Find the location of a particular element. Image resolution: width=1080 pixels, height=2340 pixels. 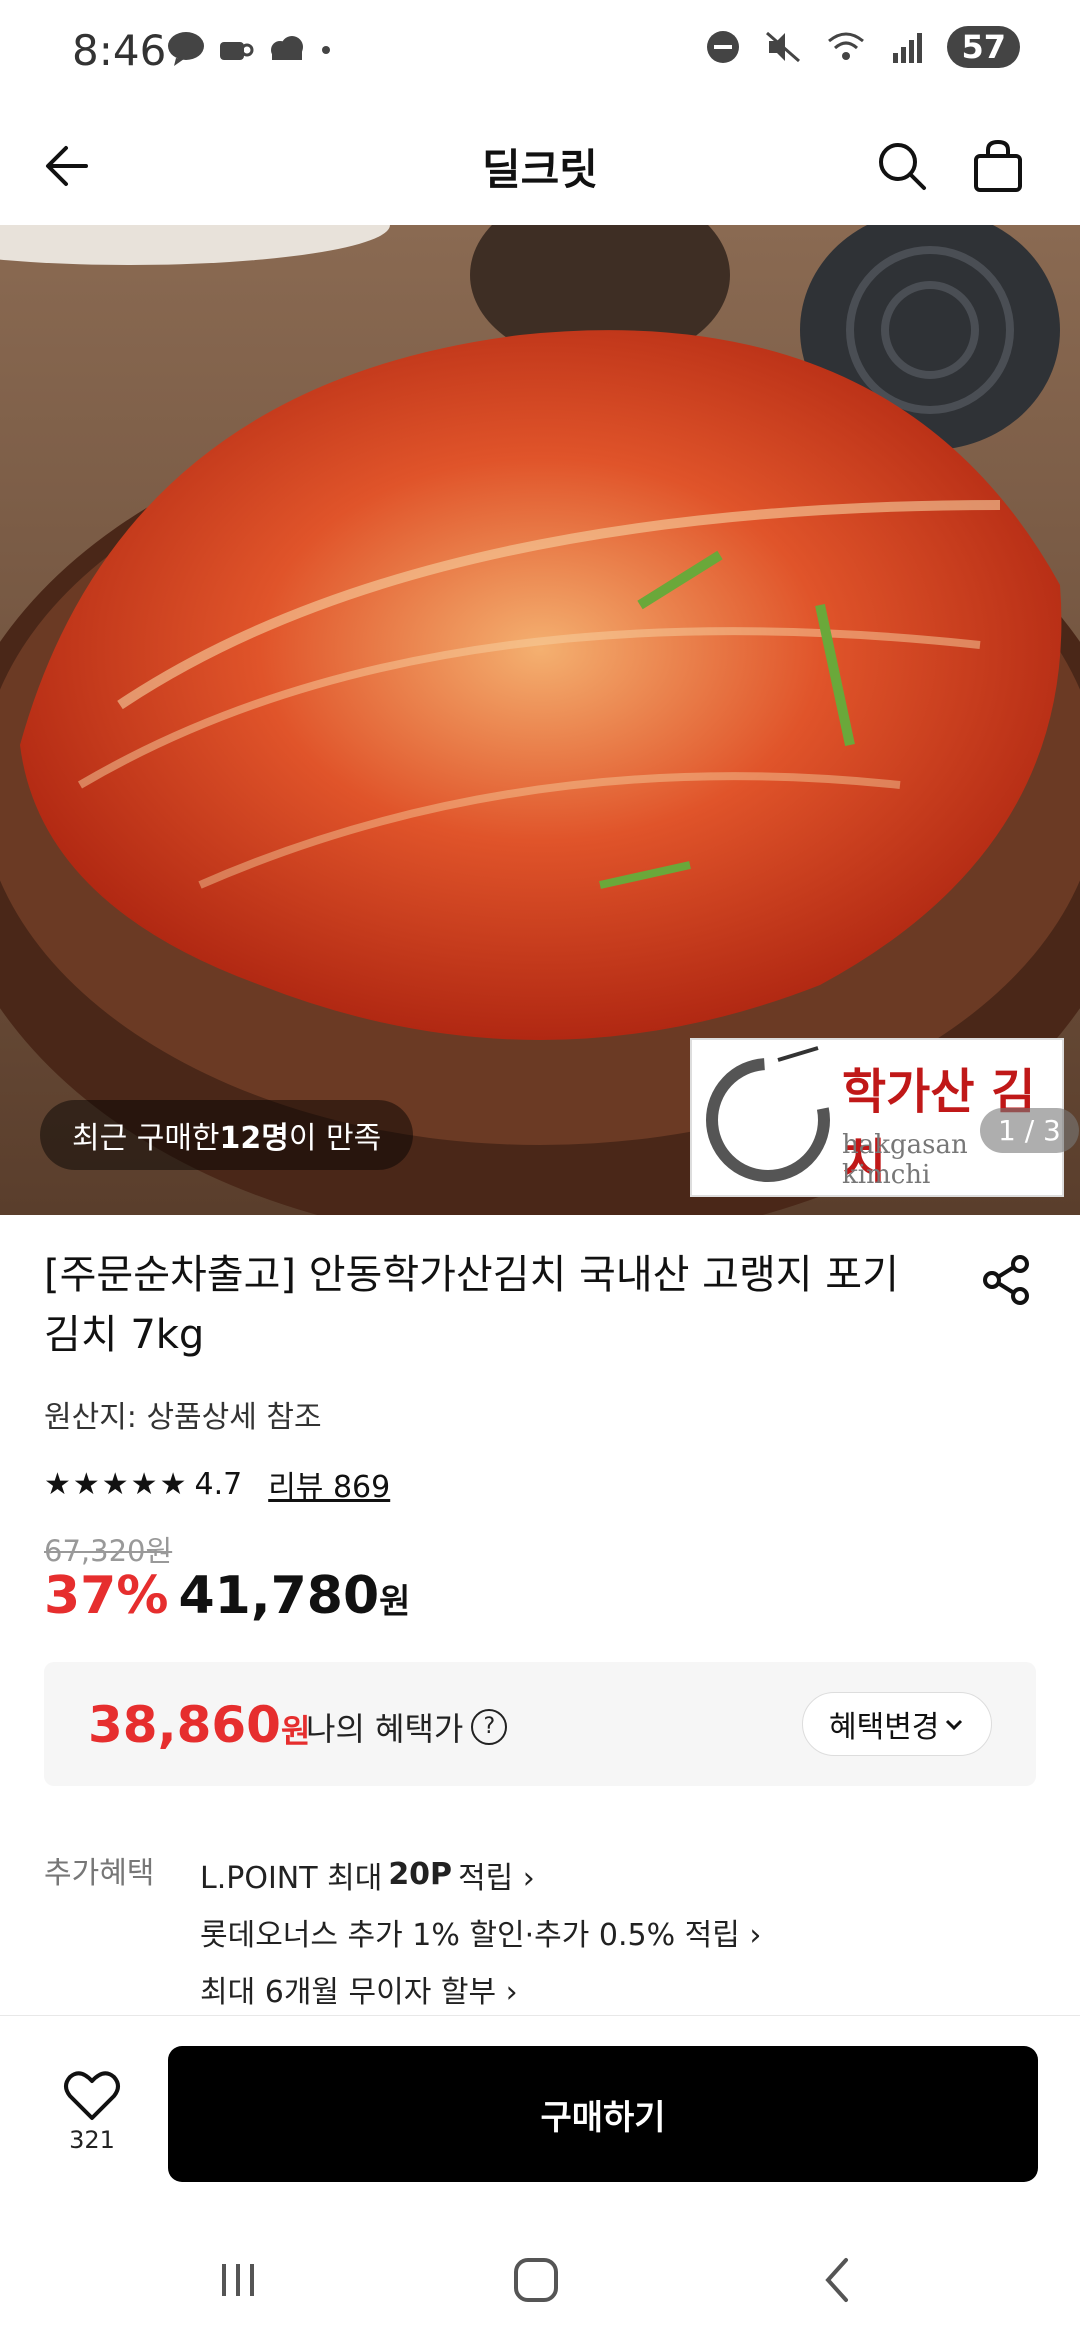

price-line: 37% 41,780원 is located at coordinates (227, 1596).